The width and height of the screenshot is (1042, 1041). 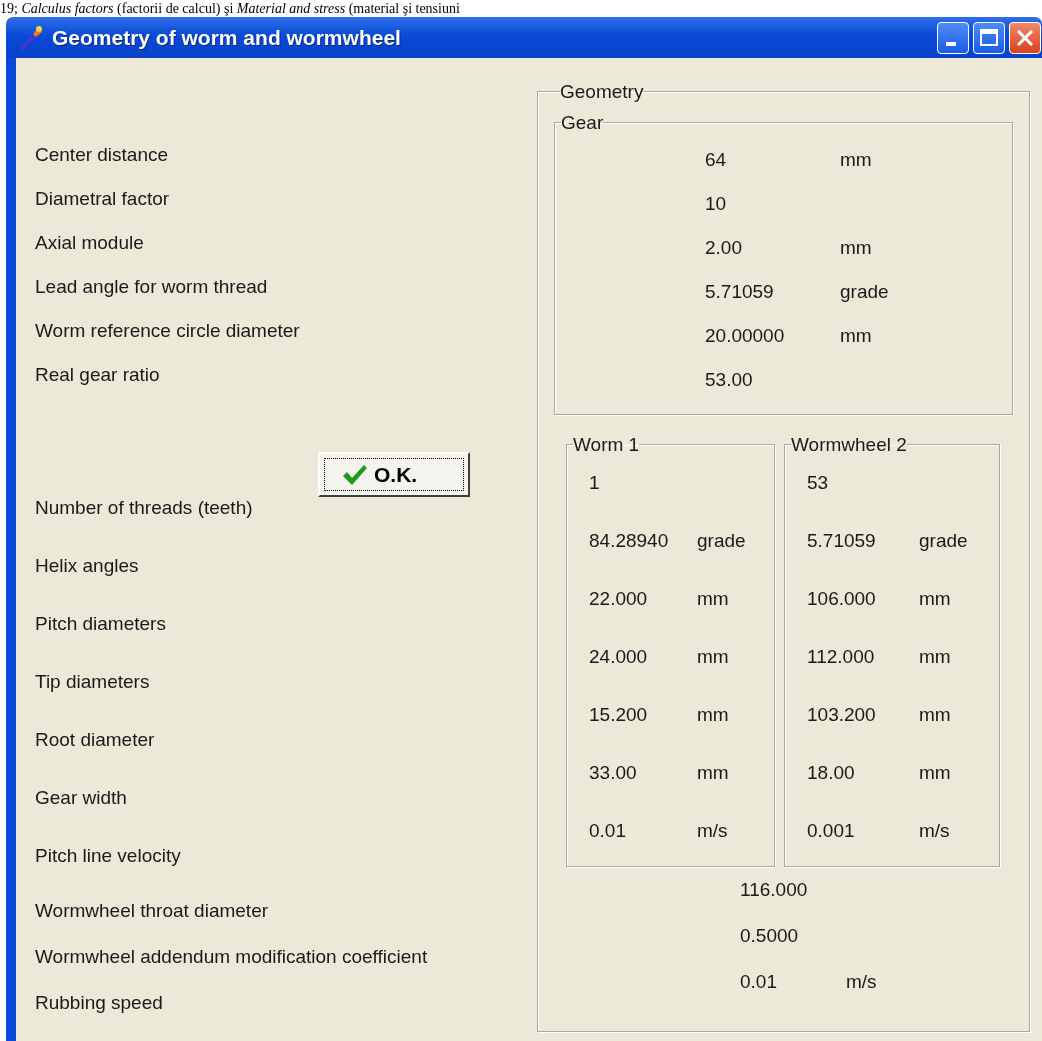 I want to click on maximize-button, so click(x=989, y=37).